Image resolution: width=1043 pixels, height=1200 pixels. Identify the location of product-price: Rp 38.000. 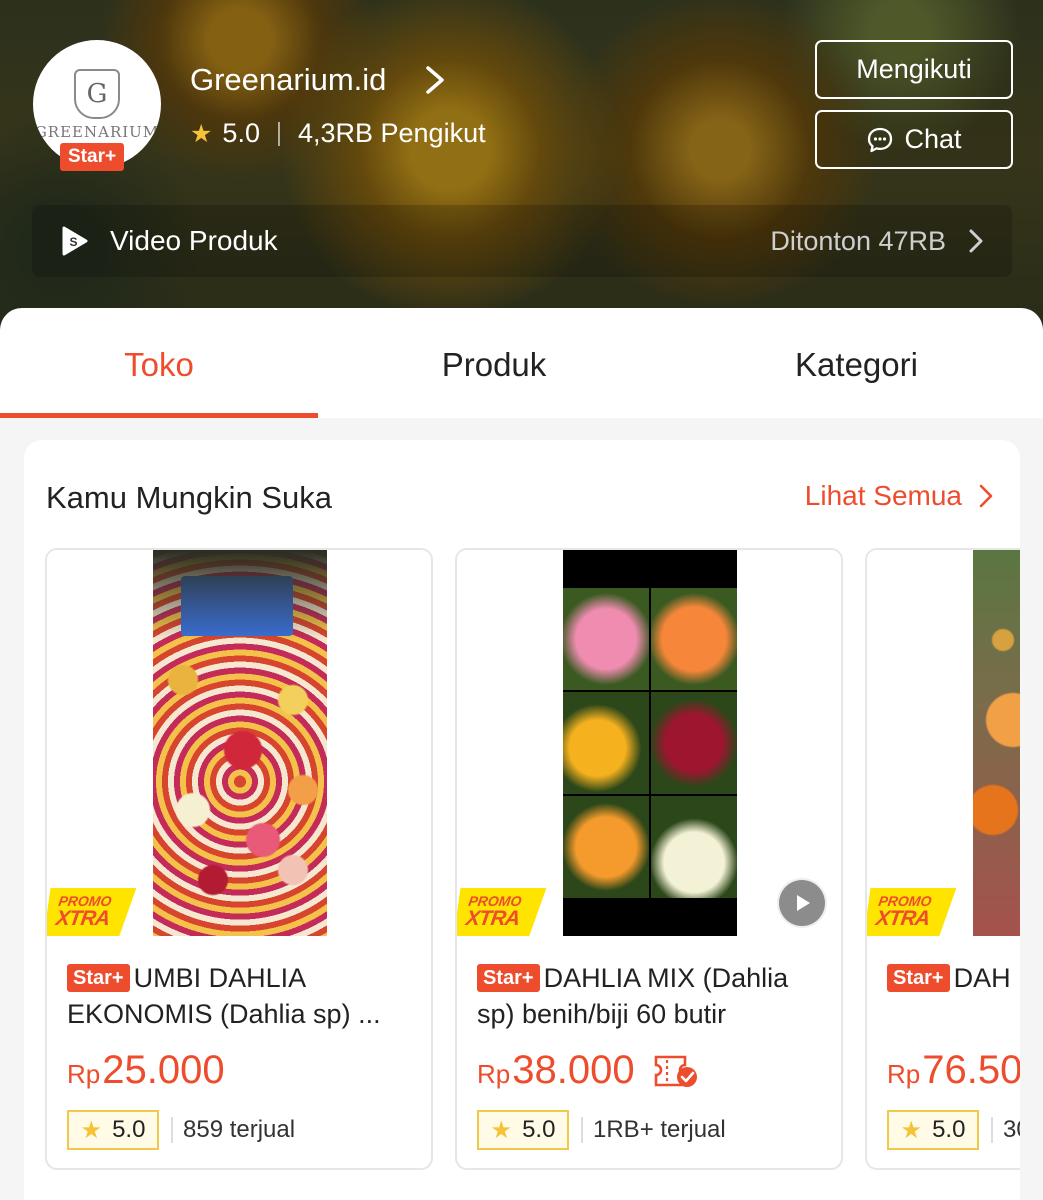
(588, 1070).